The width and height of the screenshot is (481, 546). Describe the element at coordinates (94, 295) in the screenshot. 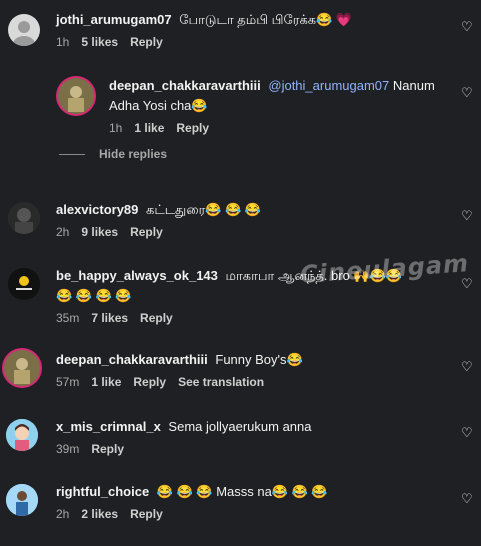

I see `comment-text-line2: 😂 😂 😂 😂` at that location.